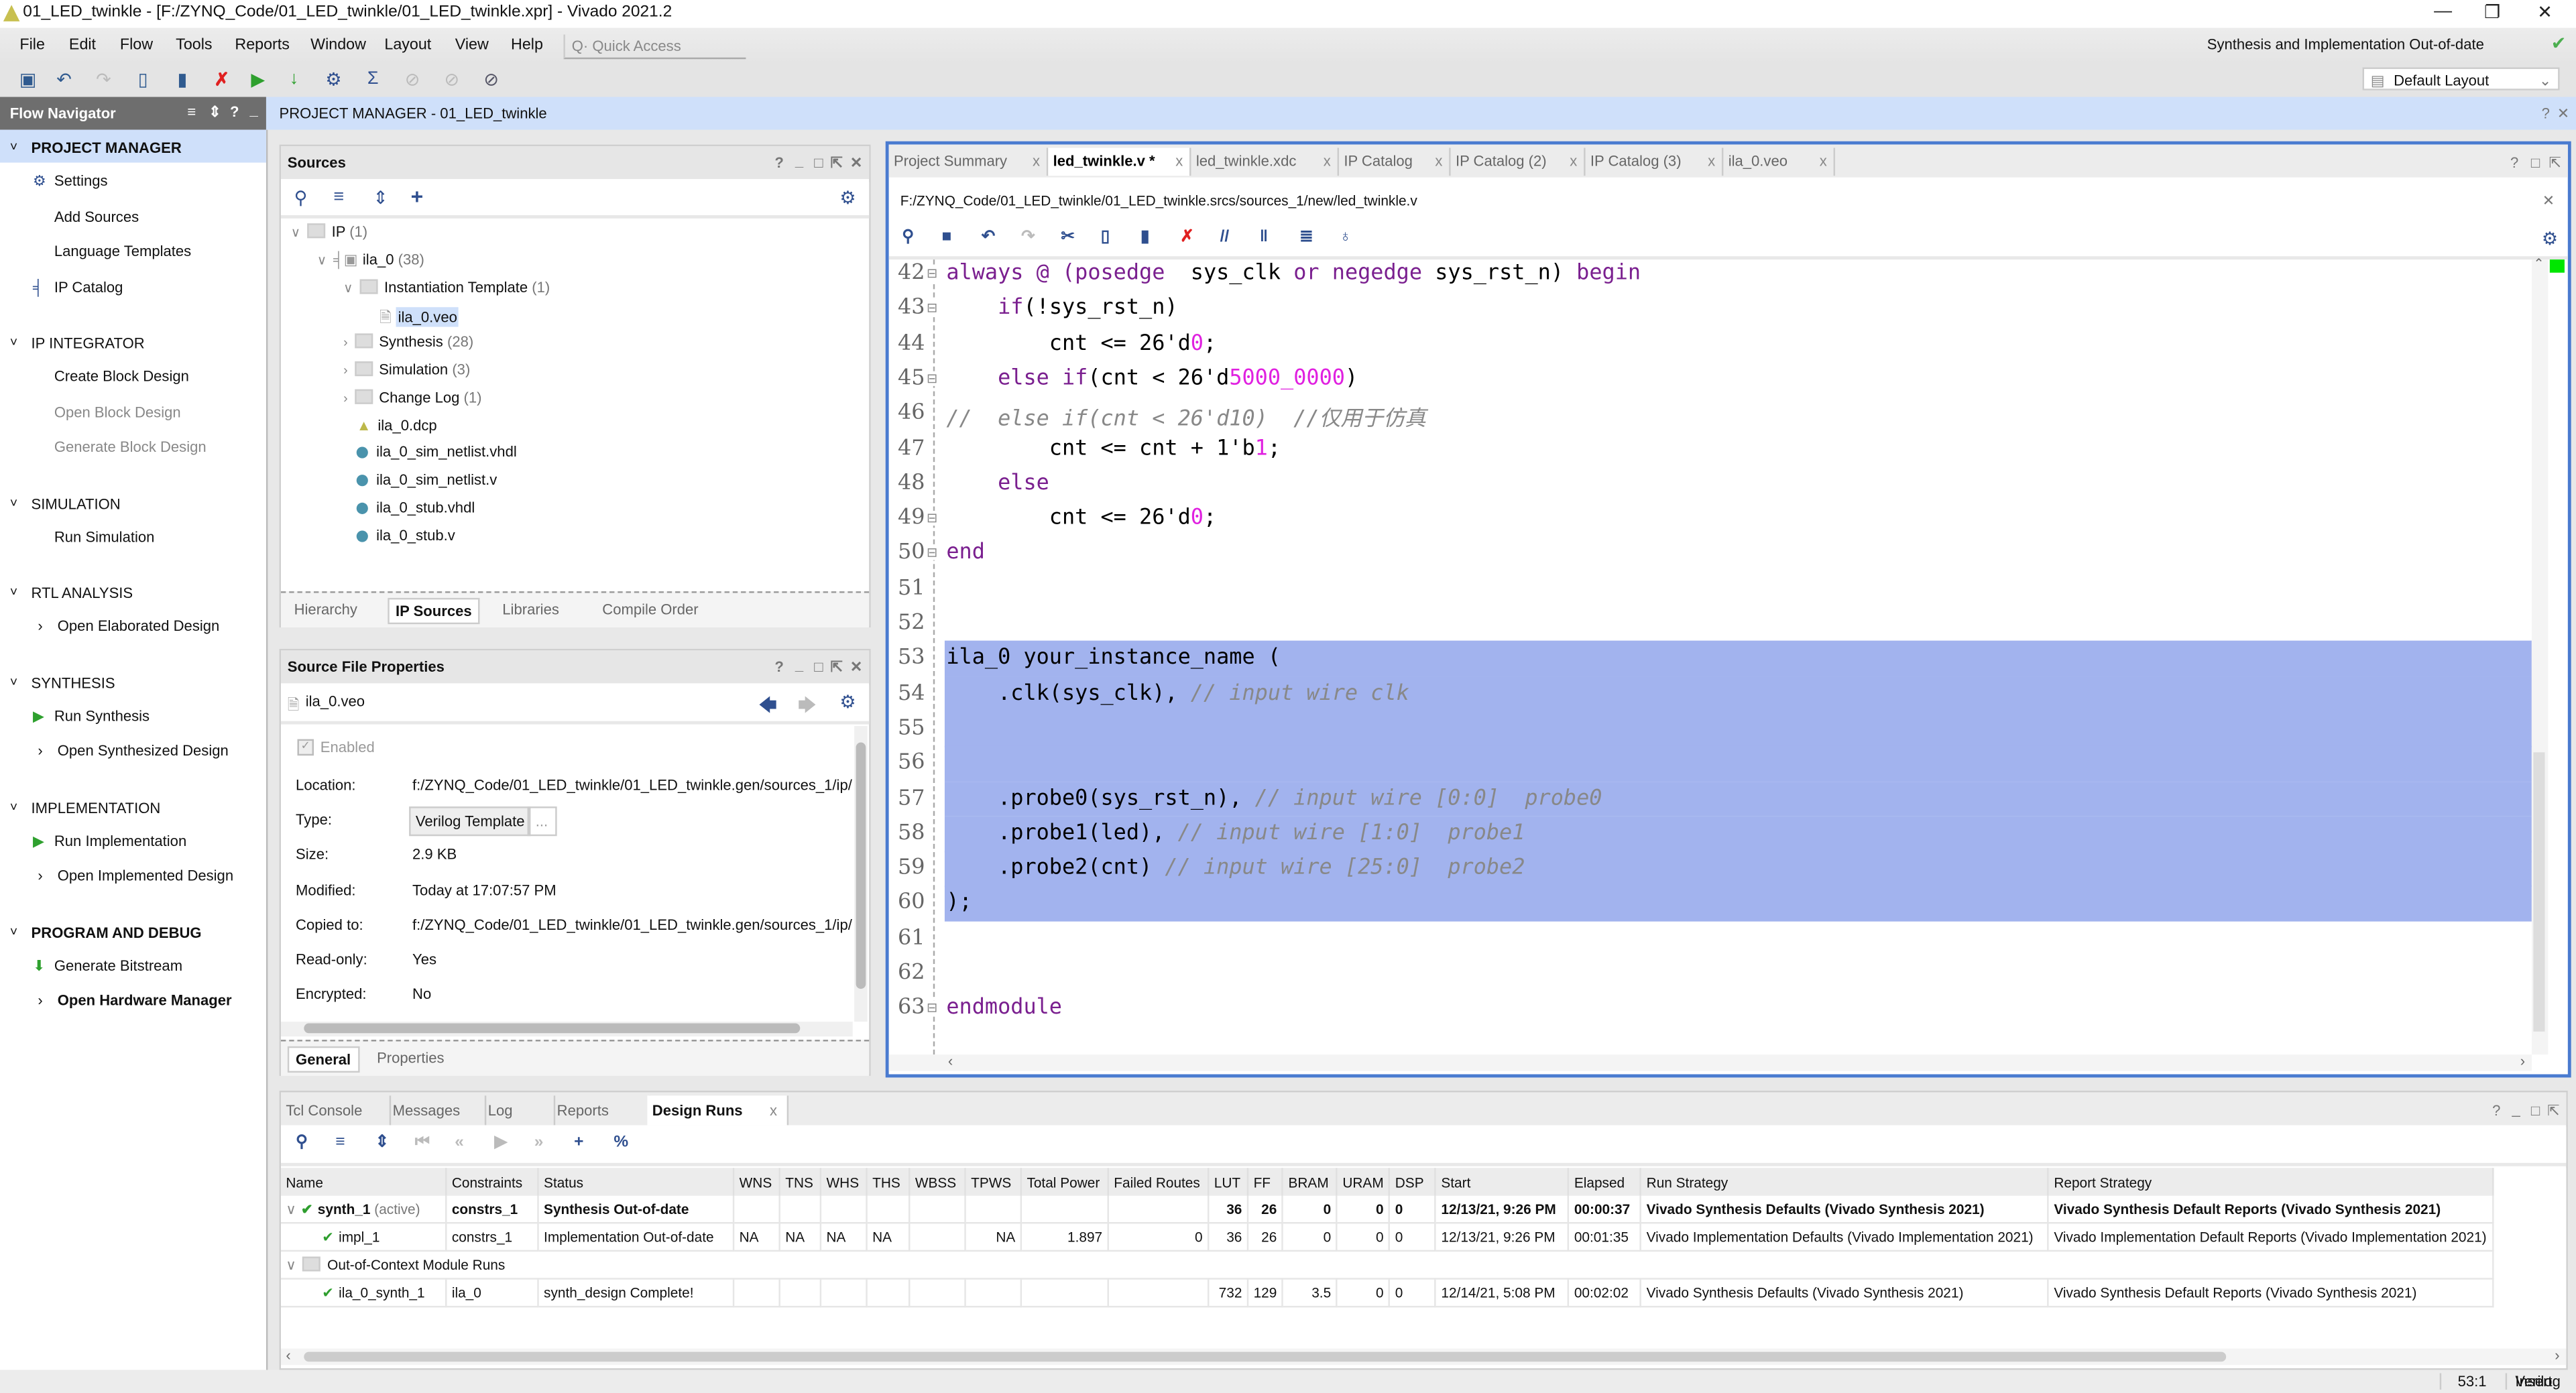 This screenshot has width=2576, height=1393. Describe the element at coordinates (1265, 161) in the screenshot. I see `editor-tab-led-twinkle-xdc: led_twinkle.xdc x` at that location.